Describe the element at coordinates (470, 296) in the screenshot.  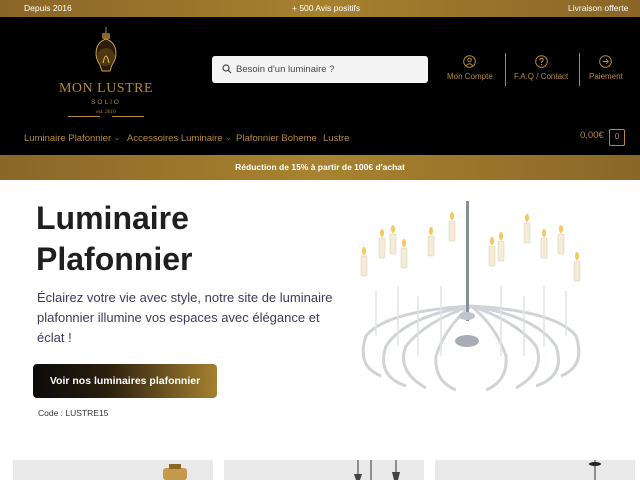
I see `chandelier-image` at that location.